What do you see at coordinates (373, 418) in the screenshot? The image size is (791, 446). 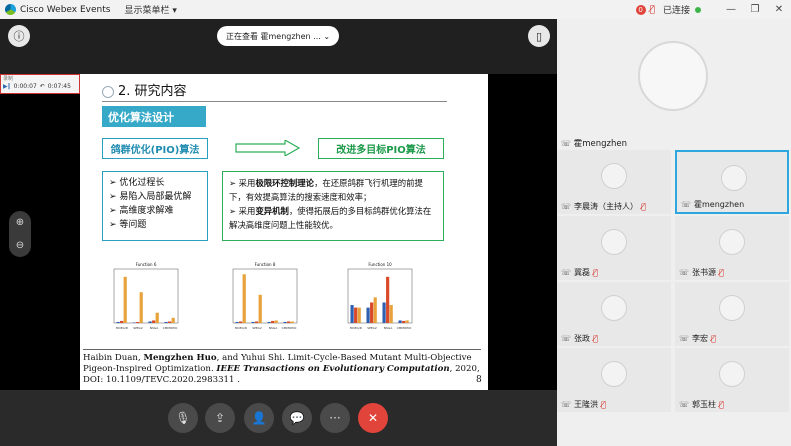 I see `leave-meeting-button: ✕` at bounding box center [373, 418].